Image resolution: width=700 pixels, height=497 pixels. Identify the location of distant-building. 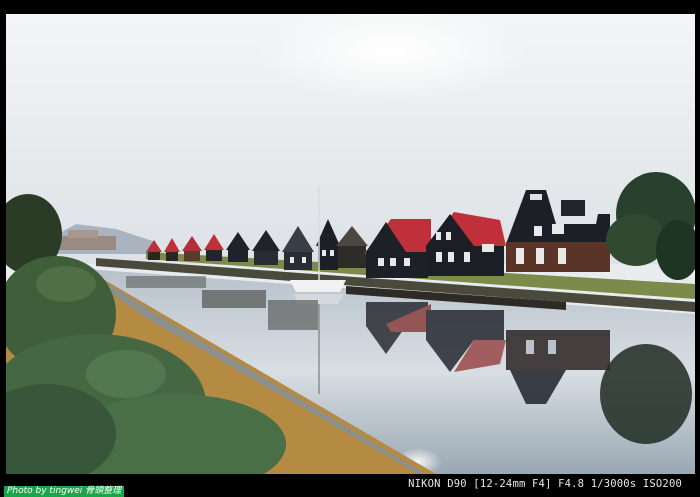
(87, 243).